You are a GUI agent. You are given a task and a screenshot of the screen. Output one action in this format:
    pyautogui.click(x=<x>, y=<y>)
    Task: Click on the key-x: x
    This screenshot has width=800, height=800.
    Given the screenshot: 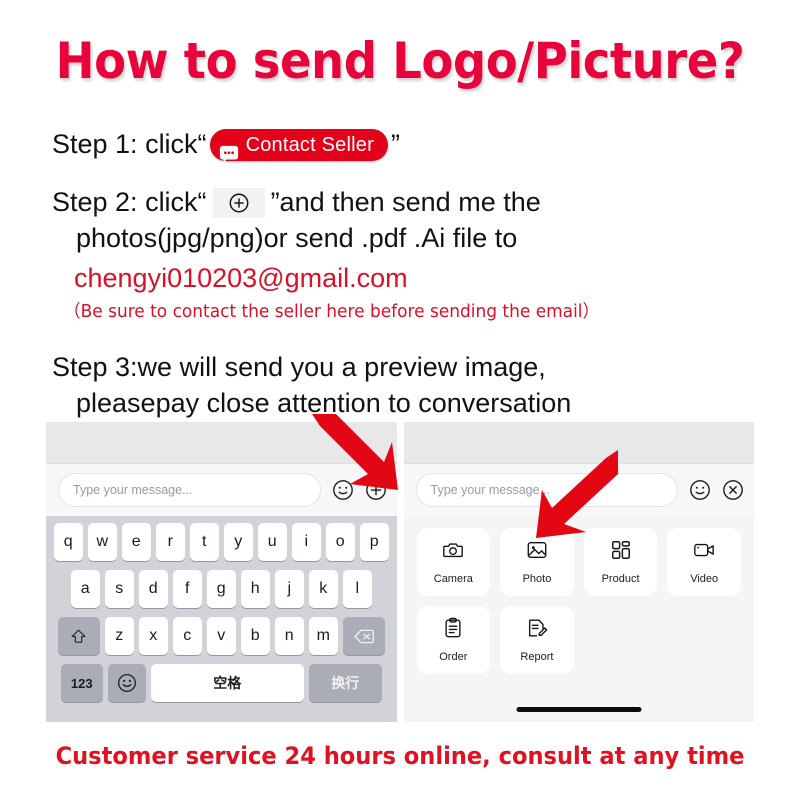 What is the action you would take?
    pyautogui.click(x=153, y=636)
    